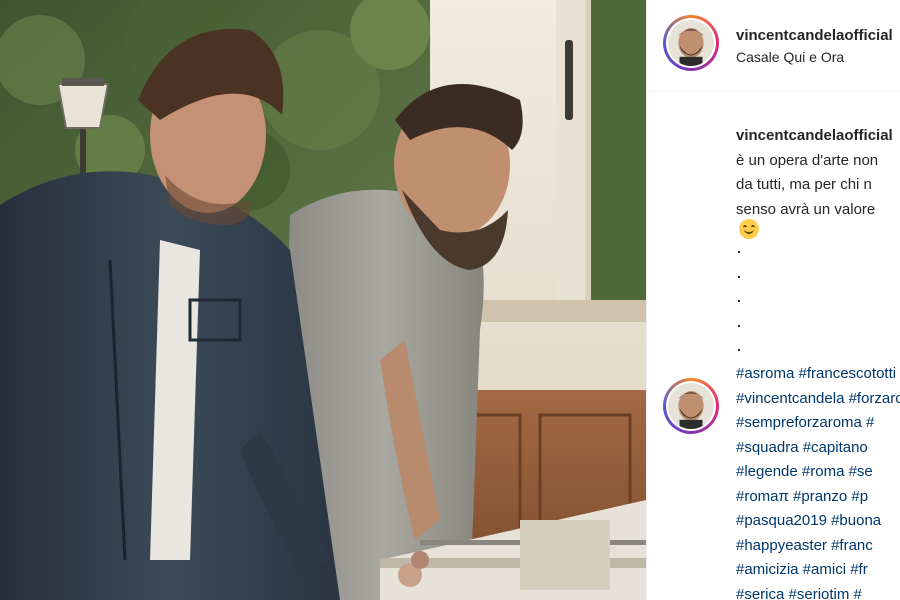 This screenshot has height=600, width=900. What do you see at coordinates (818, 423) in the screenshot?
I see `hashtag-line: #sempreforzaroma #` at bounding box center [818, 423].